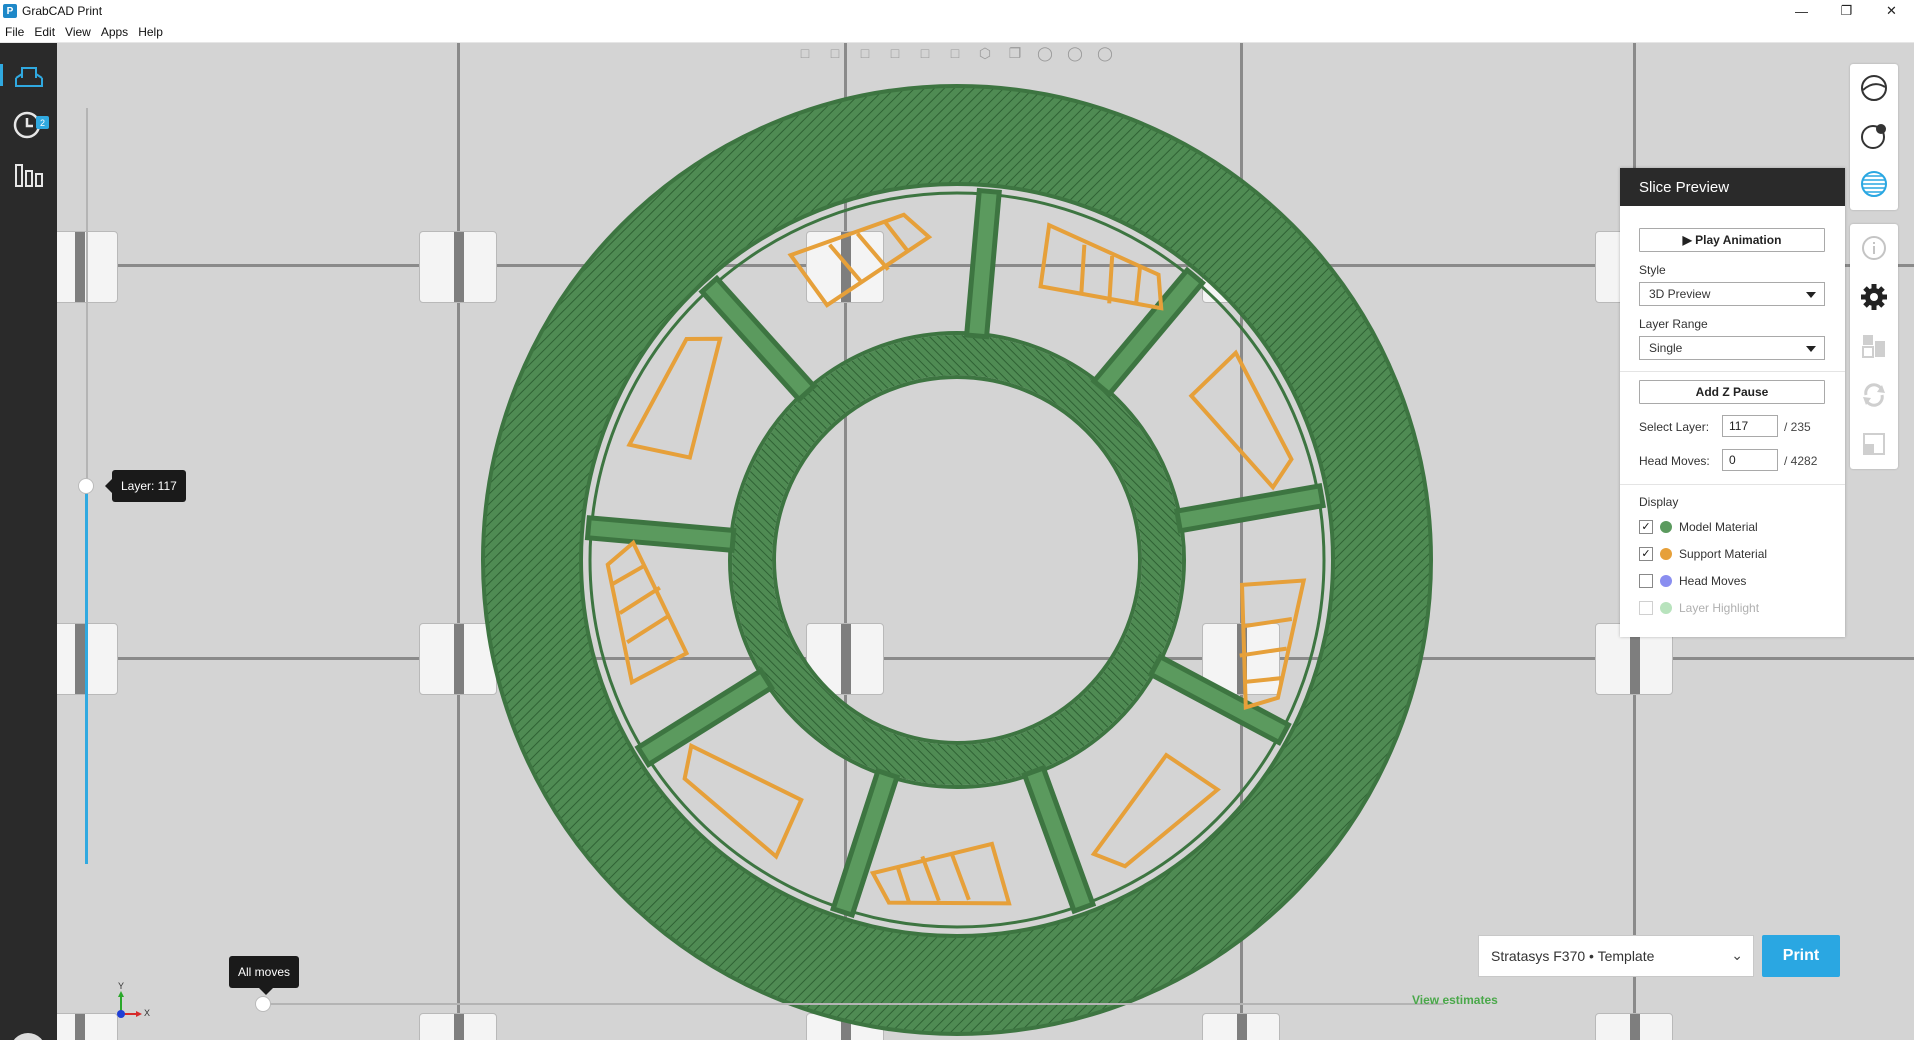 Image resolution: width=1914 pixels, height=1040 pixels. I want to click on sidebar-item-dashboard, so click(28, 175).